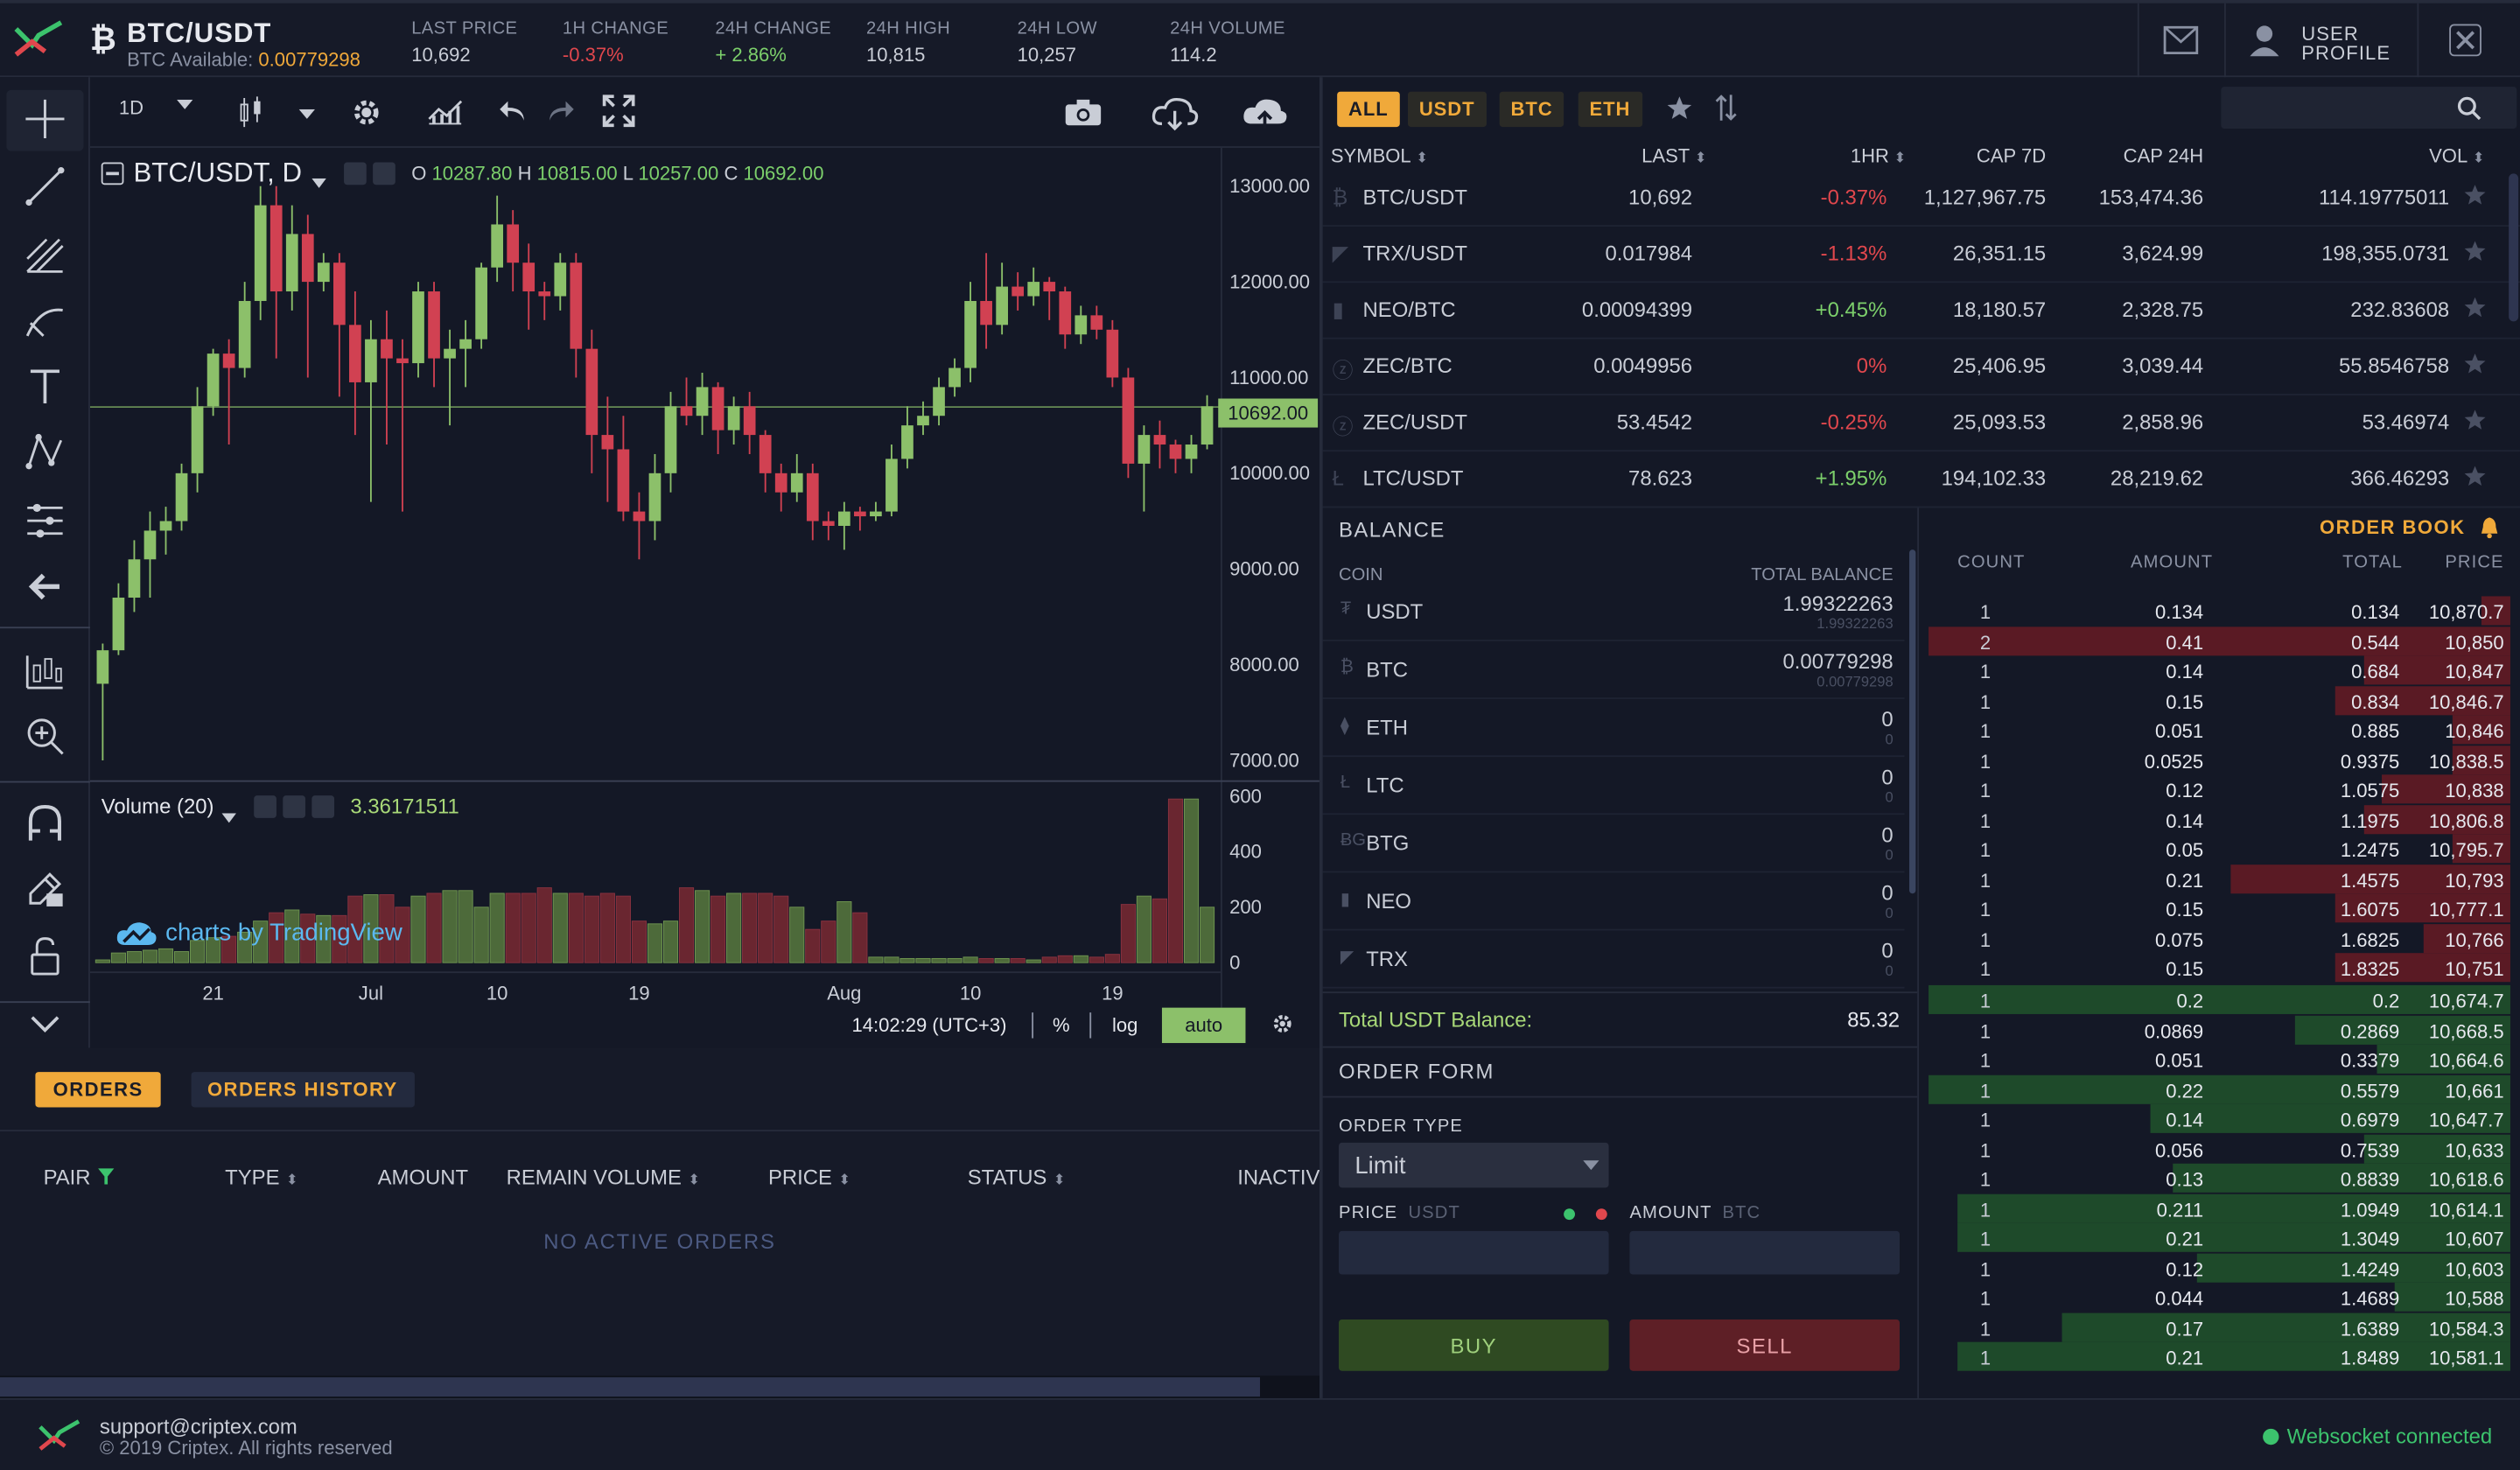 This screenshot has height=1470, width=2520. I want to click on settings-gear-icon, so click(366, 112).